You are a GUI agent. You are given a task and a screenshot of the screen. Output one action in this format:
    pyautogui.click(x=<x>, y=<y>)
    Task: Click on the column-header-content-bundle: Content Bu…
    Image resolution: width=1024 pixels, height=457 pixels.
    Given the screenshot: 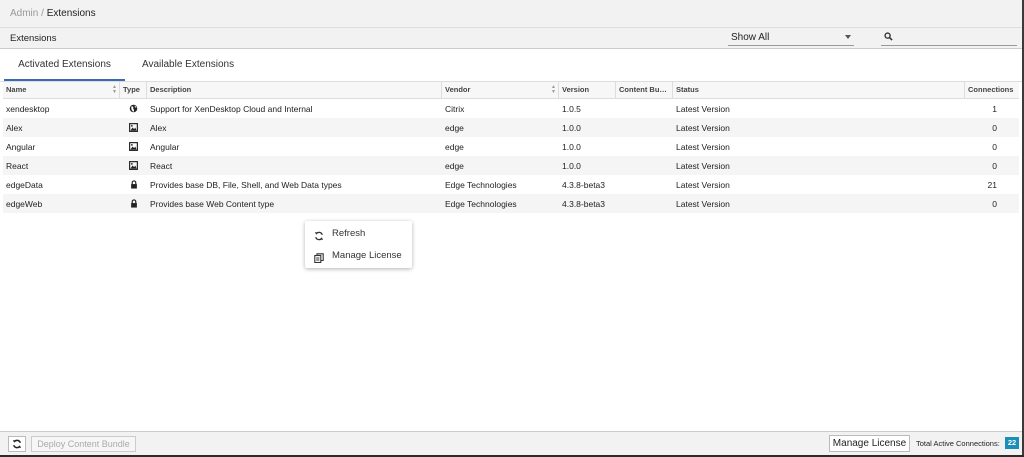 What is the action you would take?
    pyautogui.click(x=644, y=90)
    